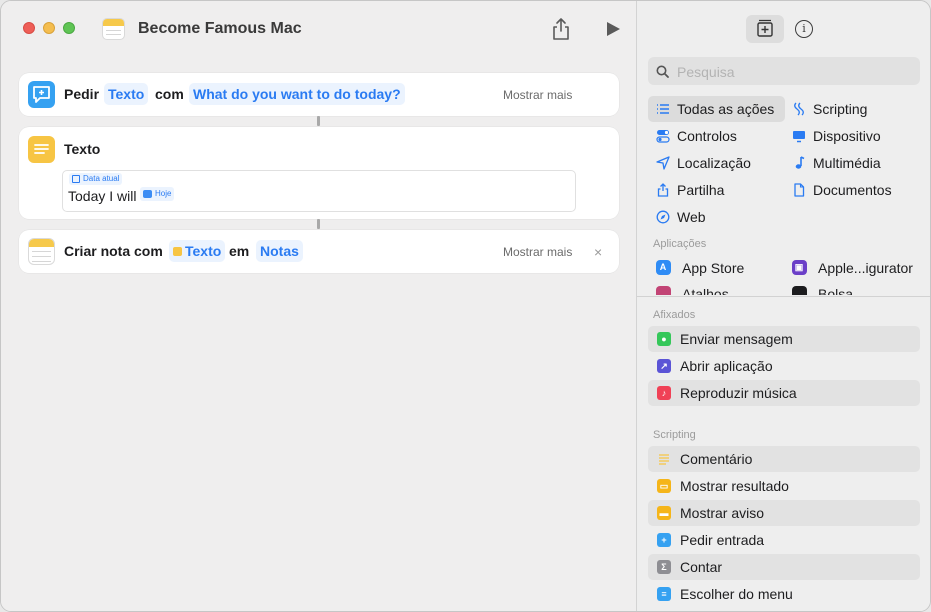 The image size is (931, 612). What do you see at coordinates (113, 251) in the screenshot?
I see `create-note-verb: Criar nota com` at bounding box center [113, 251].